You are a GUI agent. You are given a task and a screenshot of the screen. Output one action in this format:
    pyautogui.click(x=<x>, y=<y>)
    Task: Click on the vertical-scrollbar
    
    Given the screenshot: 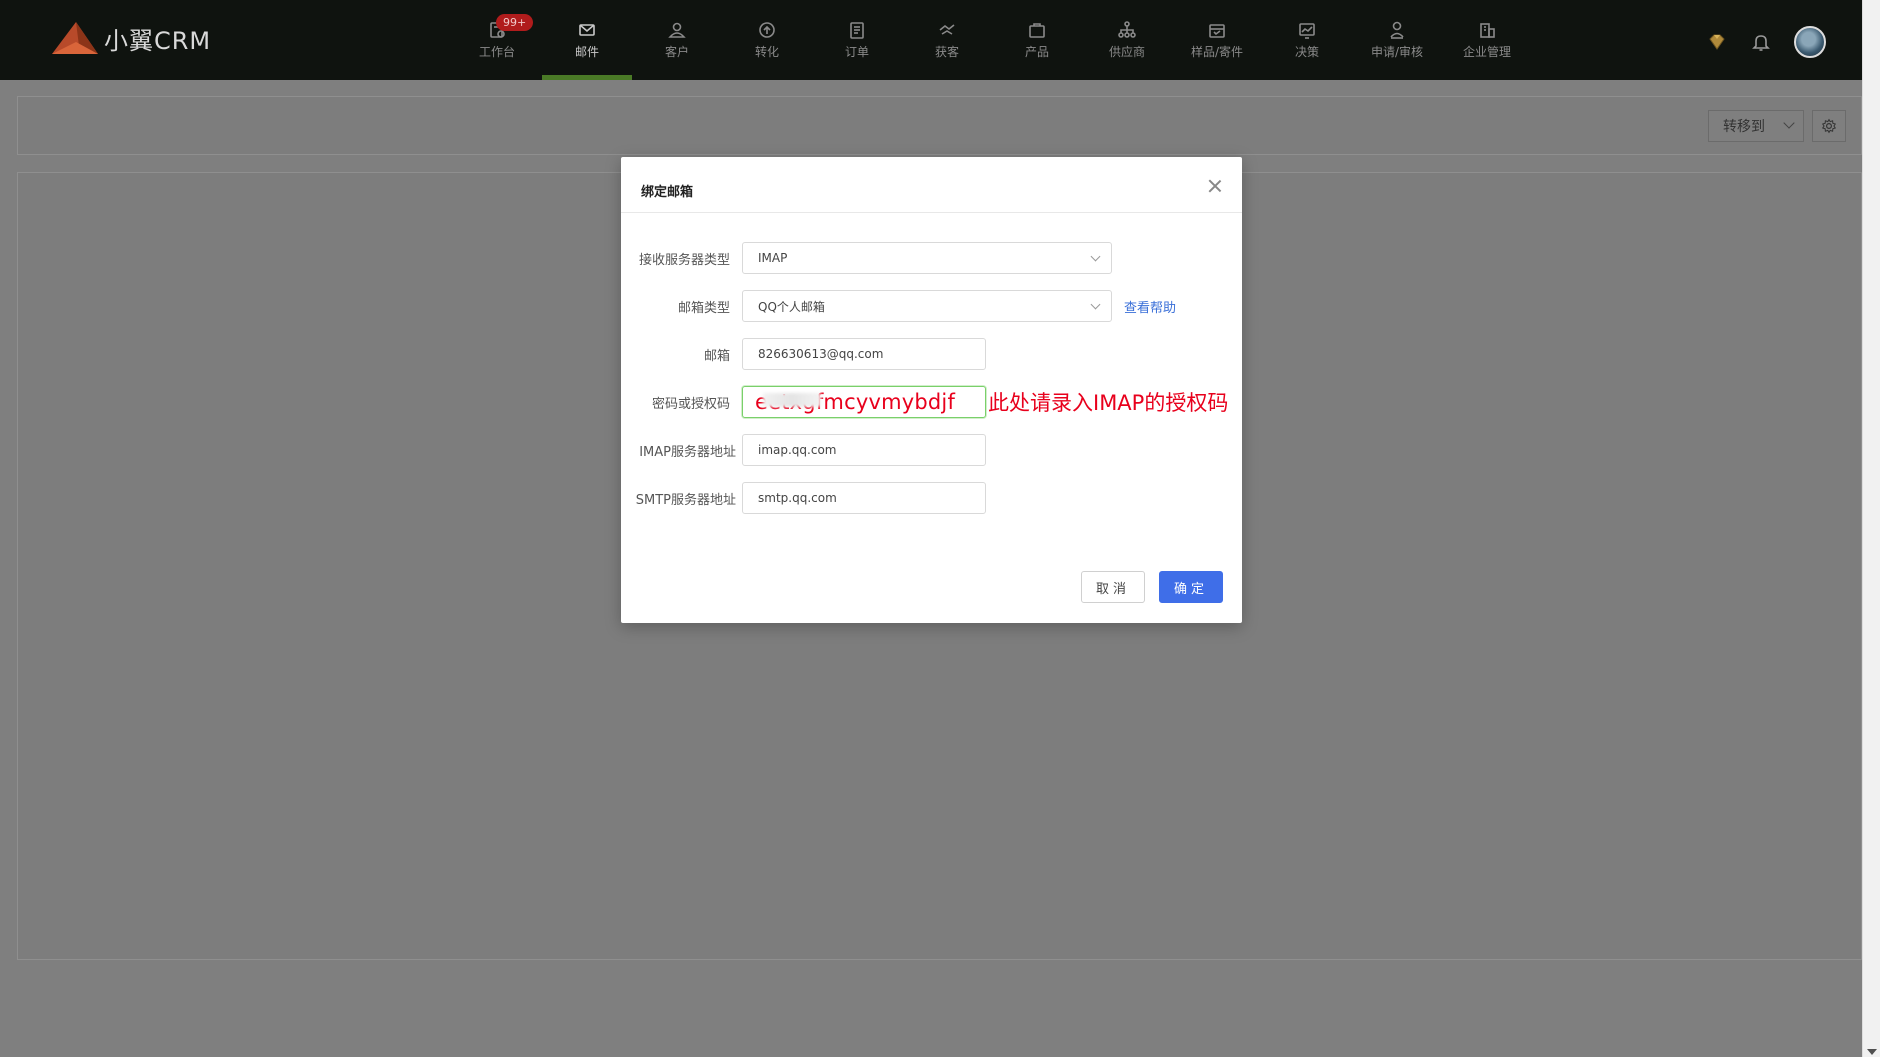 What is the action you would take?
    pyautogui.click(x=1871, y=528)
    